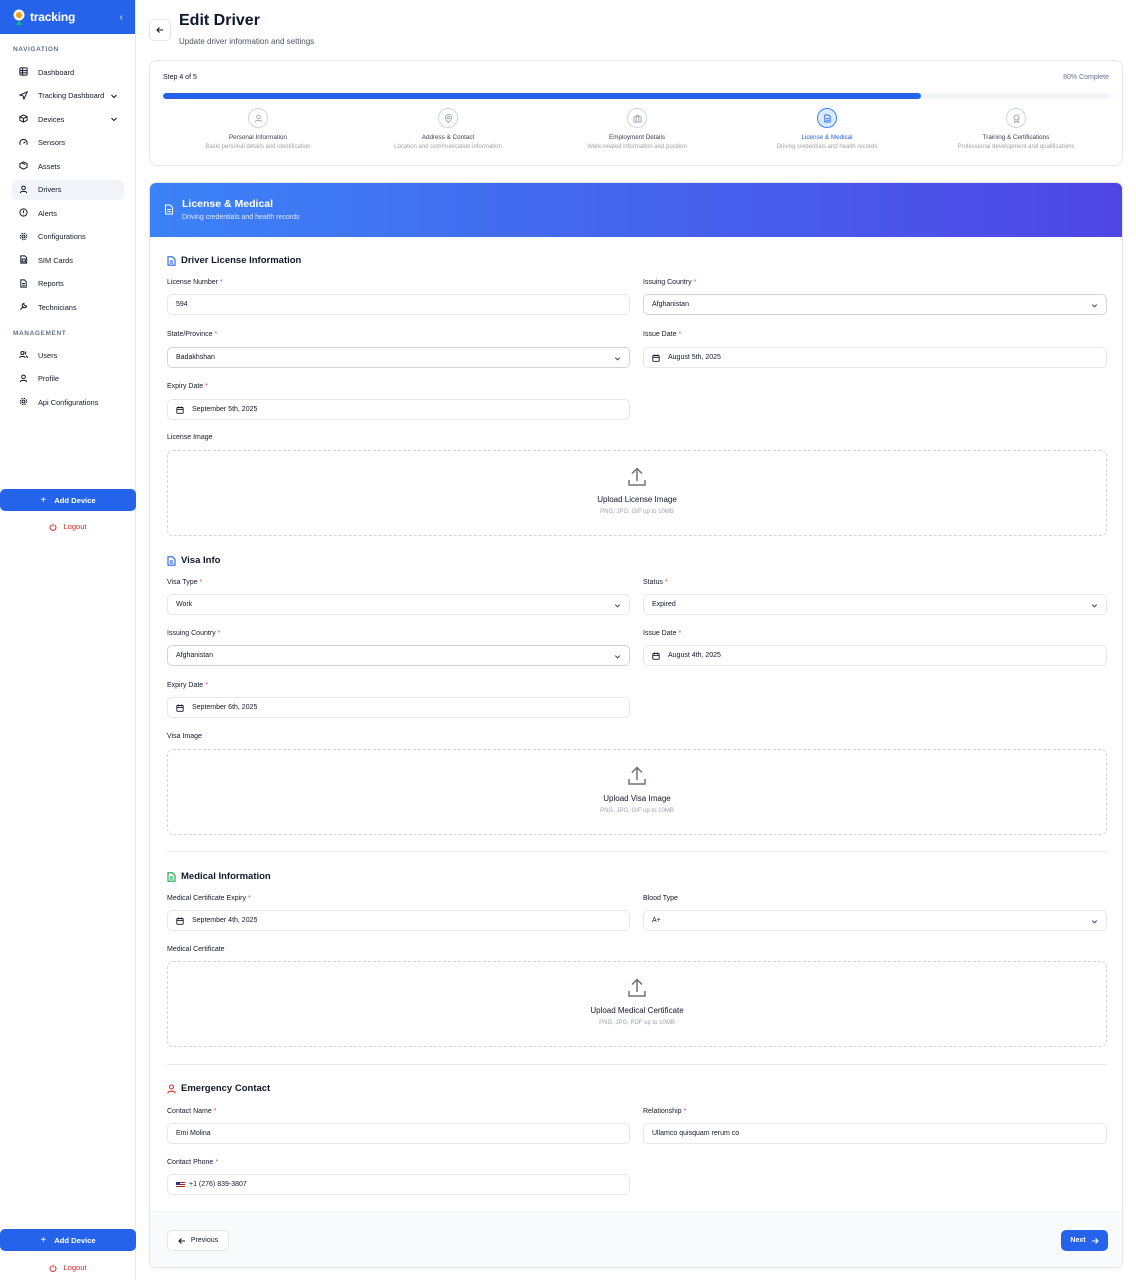 The image size is (1136, 1280). Describe the element at coordinates (694, 655) in the screenshot. I see `date-value: August 4th, 2025` at that location.